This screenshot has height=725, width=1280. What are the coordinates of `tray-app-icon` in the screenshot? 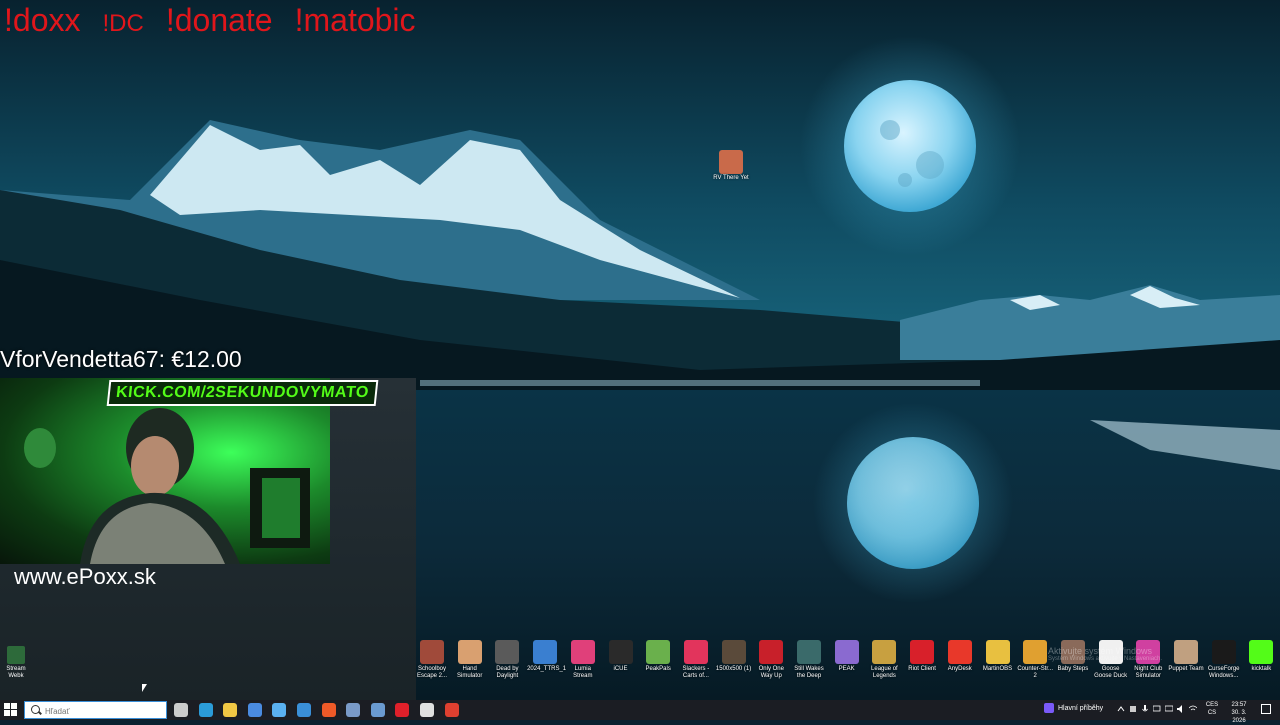 It's located at (1133, 709).